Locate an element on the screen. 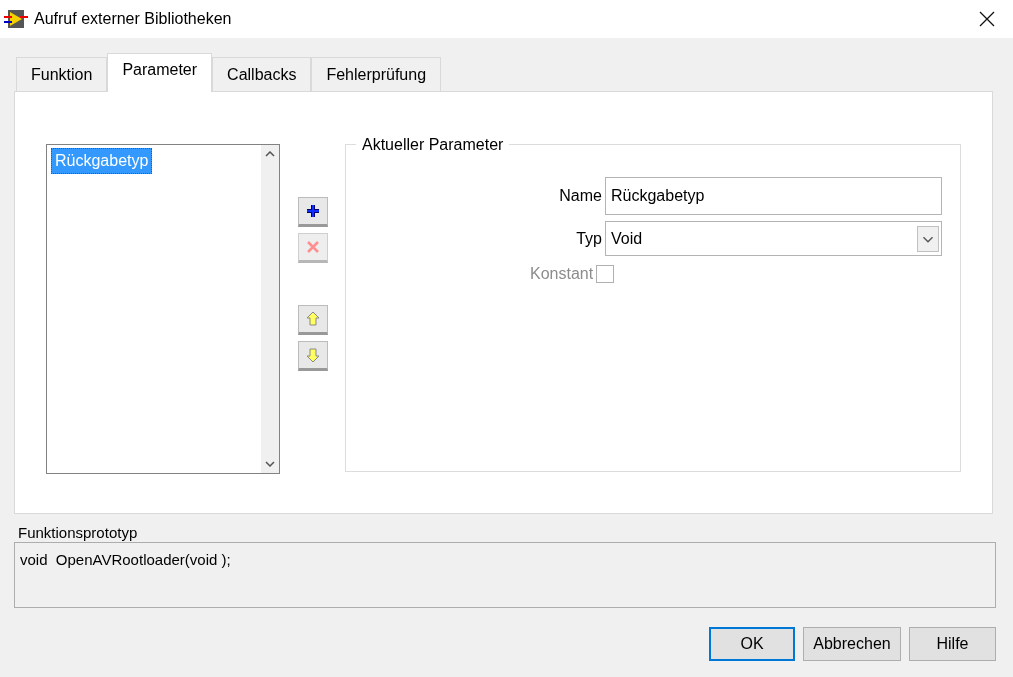  tab: Parameter is located at coordinates (160, 72).